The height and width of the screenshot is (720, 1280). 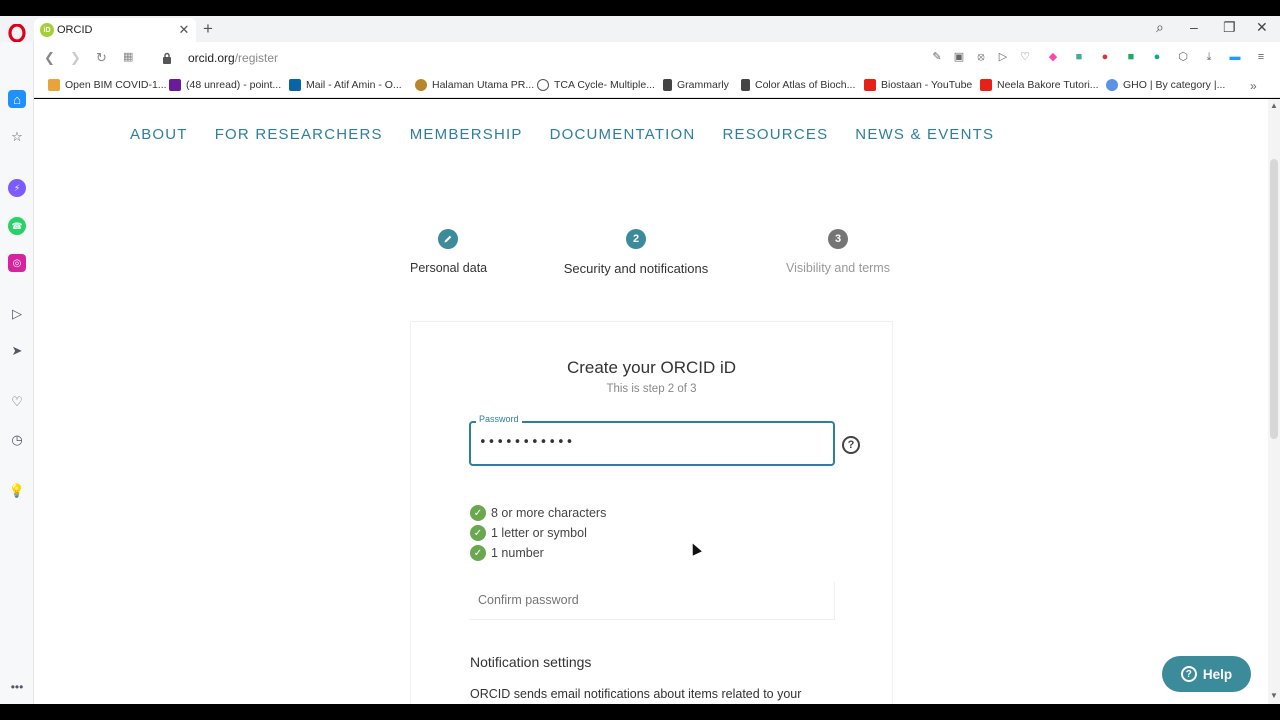 What do you see at coordinates (17, 33) in the screenshot?
I see `opera-logo-icon` at bounding box center [17, 33].